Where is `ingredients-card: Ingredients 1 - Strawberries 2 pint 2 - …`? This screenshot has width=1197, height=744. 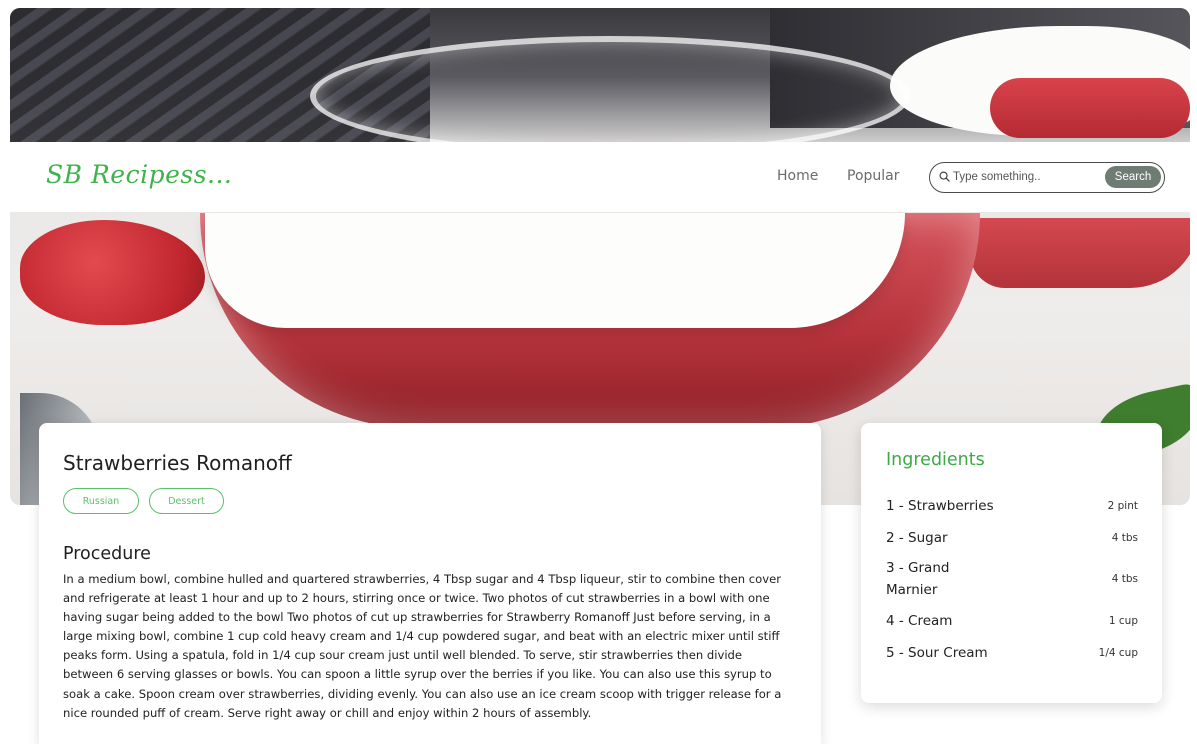 ingredients-card: Ingredients 1 - Strawberries 2 pint 2 - … is located at coordinates (1011, 563).